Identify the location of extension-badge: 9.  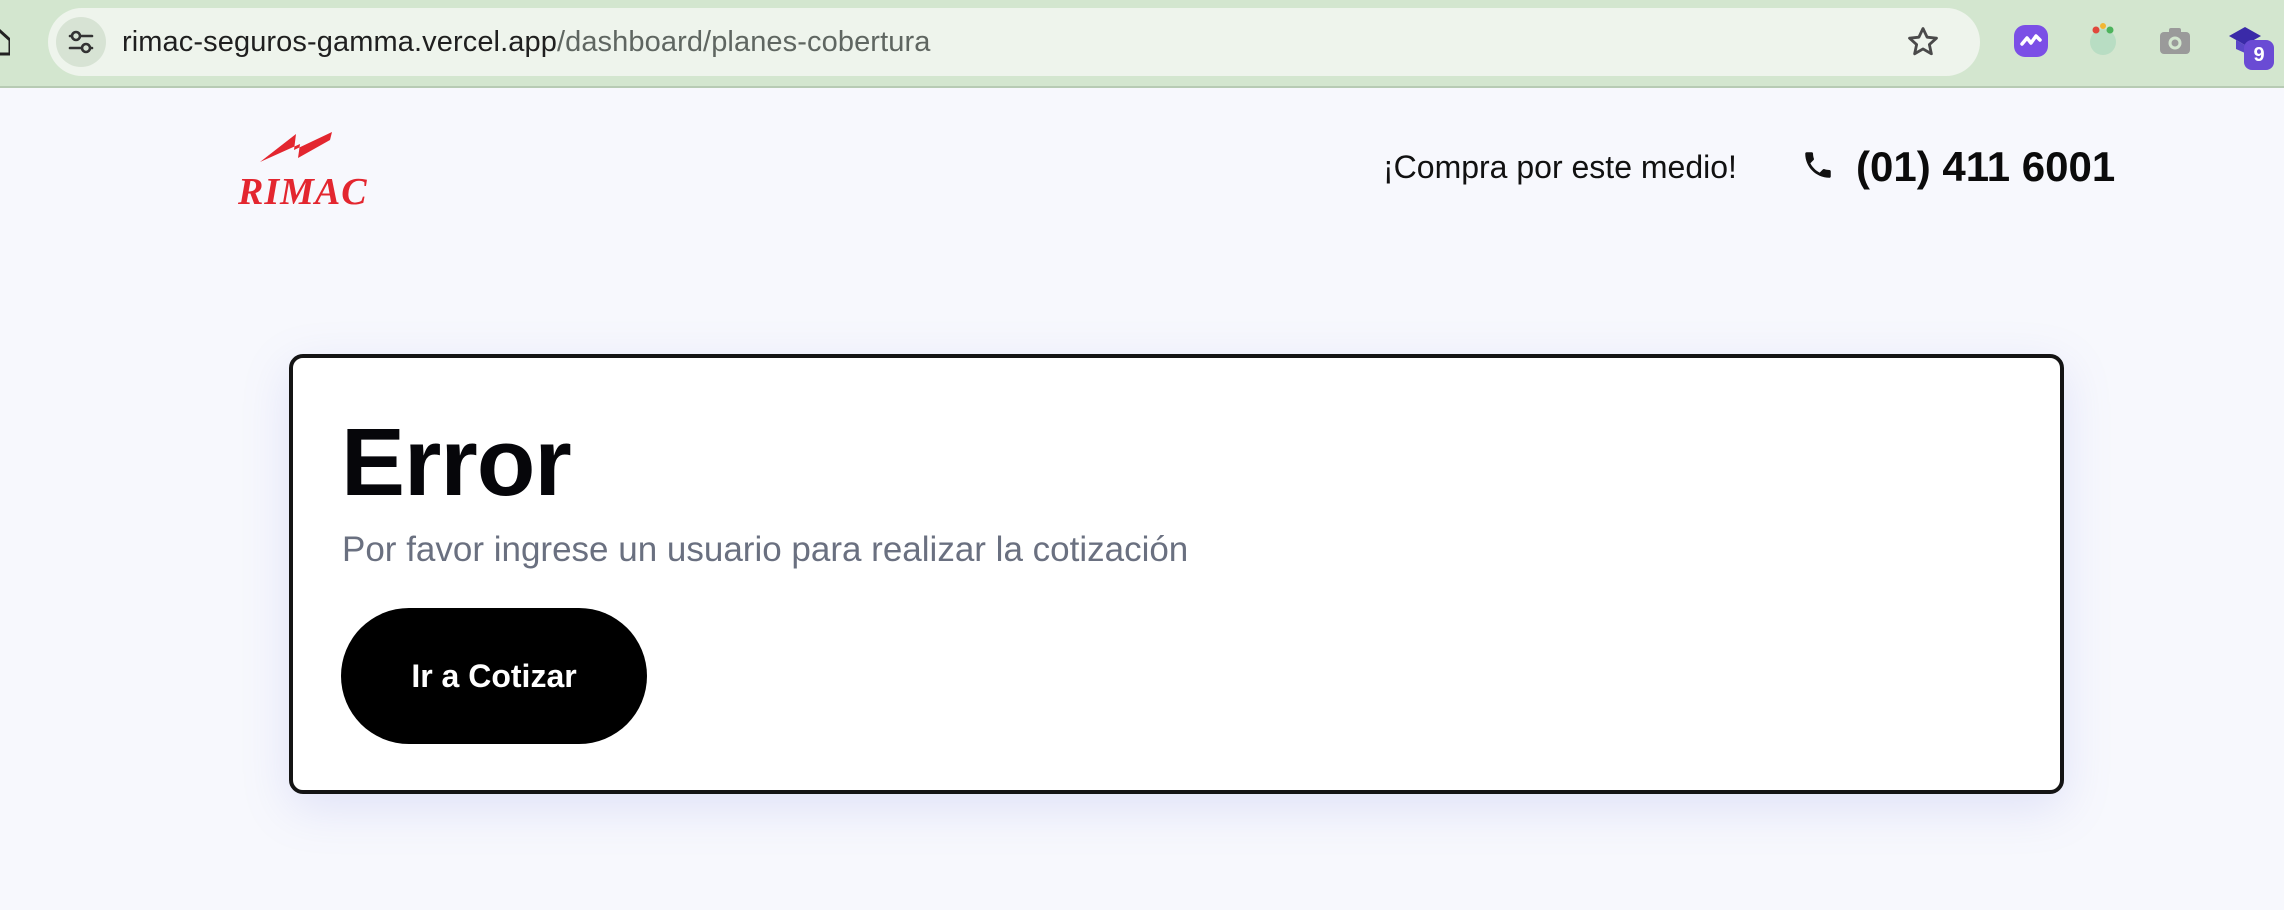
(2259, 55).